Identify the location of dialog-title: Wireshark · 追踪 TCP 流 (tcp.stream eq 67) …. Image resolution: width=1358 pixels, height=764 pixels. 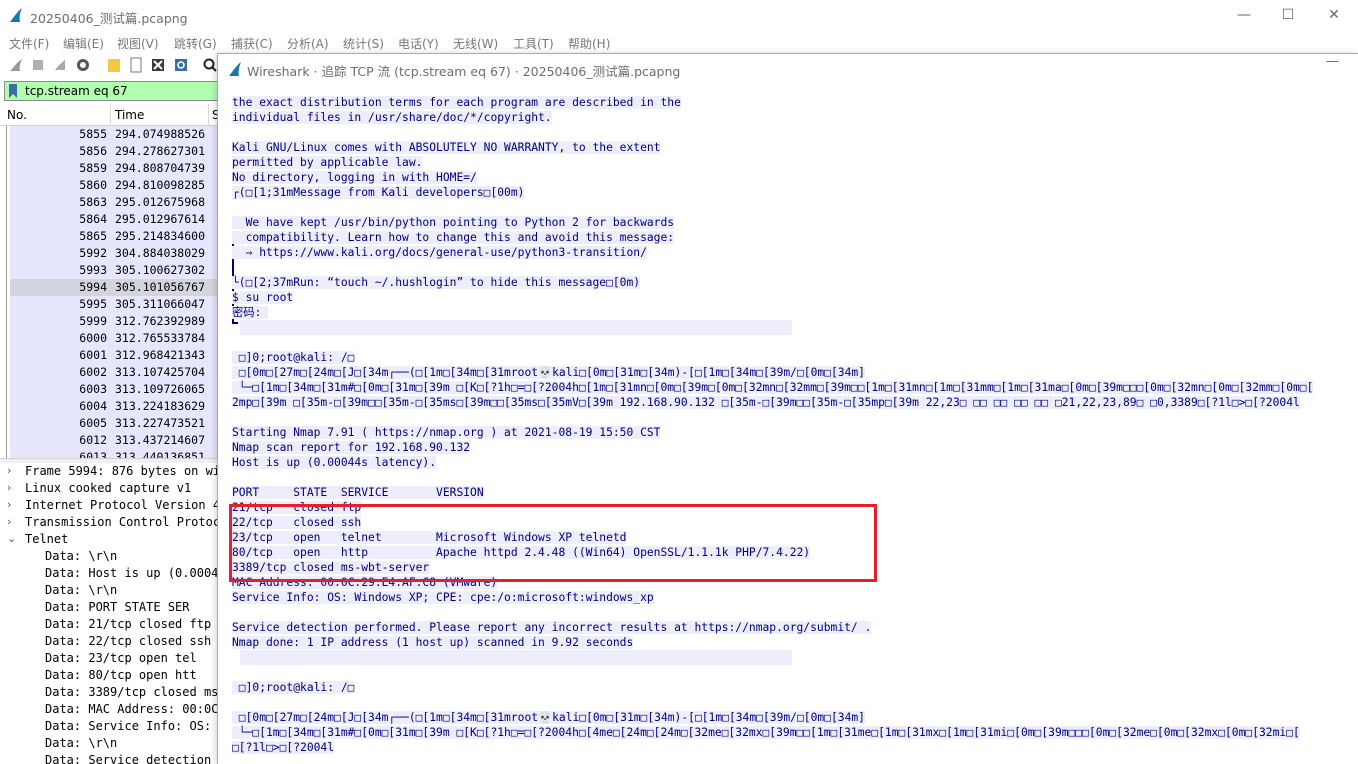
(464, 71).